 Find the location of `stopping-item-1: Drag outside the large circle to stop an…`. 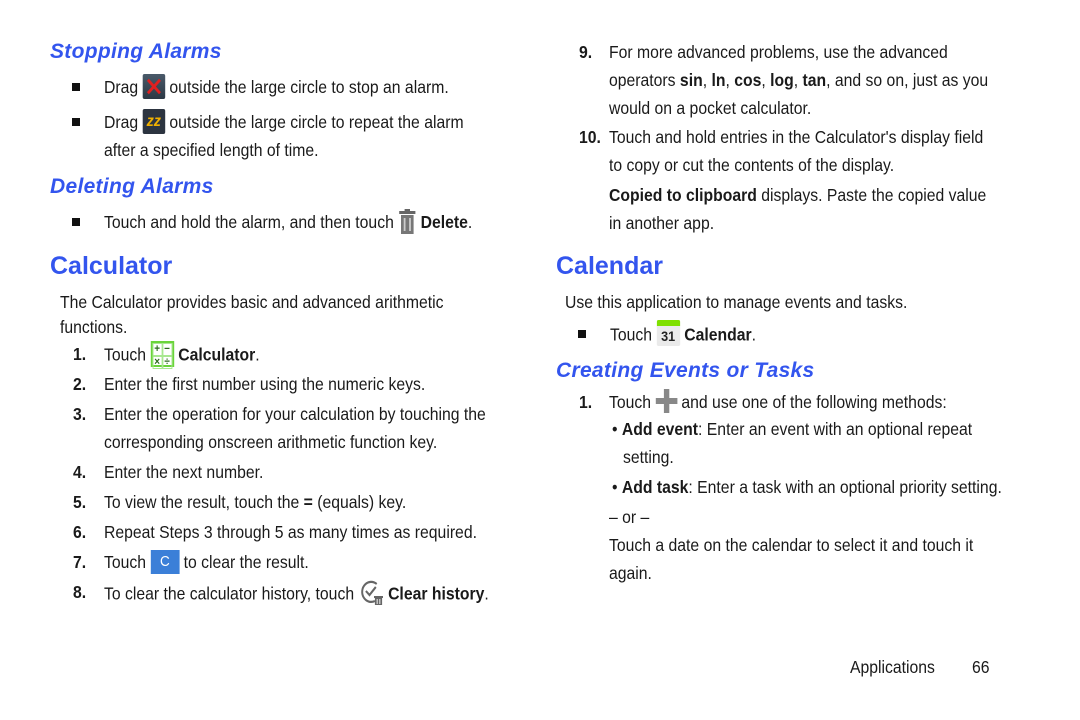

stopping-item-1: Drag outside the large circle to stop an… is located at coordinates (276, 87).